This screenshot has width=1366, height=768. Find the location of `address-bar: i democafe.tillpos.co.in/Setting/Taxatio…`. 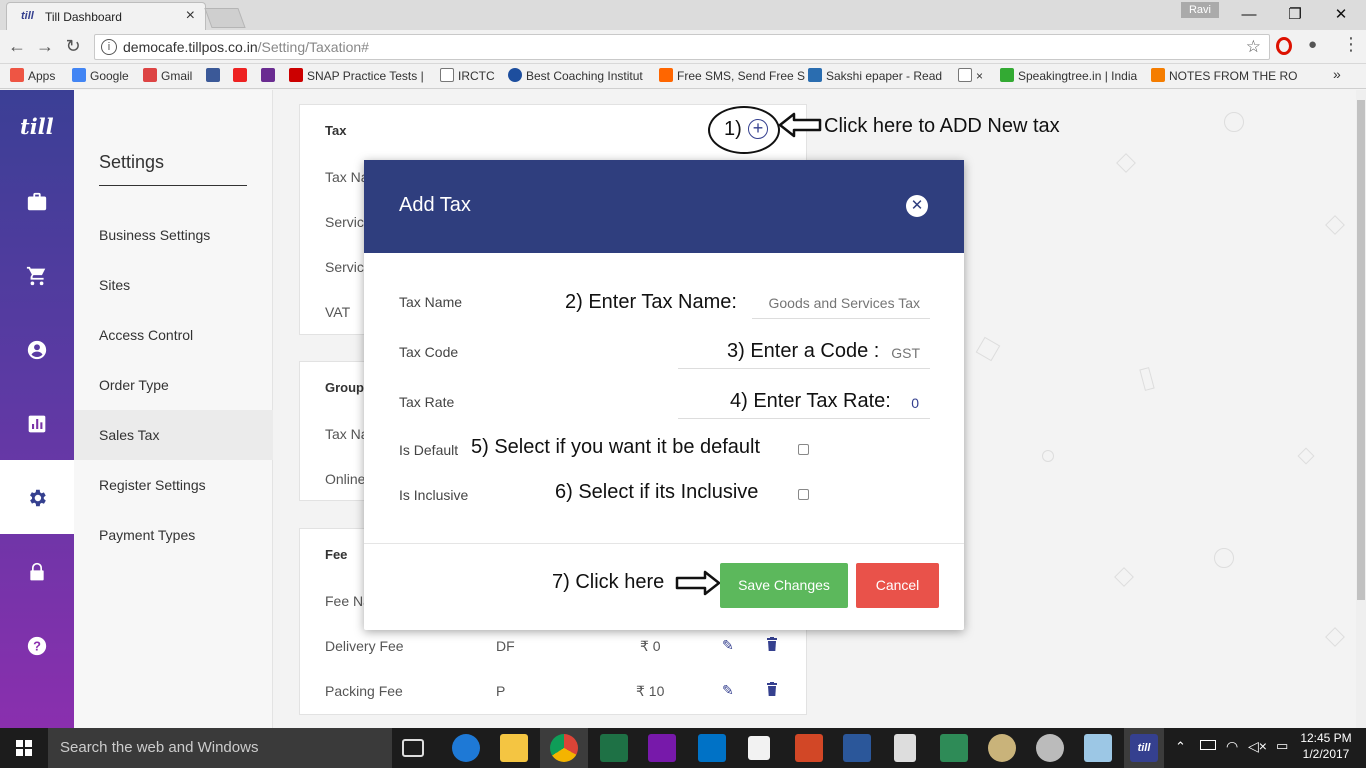

address-bar: i democafe.tillpos.co.in/Setting/Taxatio… is located at coordinates (682, 47).